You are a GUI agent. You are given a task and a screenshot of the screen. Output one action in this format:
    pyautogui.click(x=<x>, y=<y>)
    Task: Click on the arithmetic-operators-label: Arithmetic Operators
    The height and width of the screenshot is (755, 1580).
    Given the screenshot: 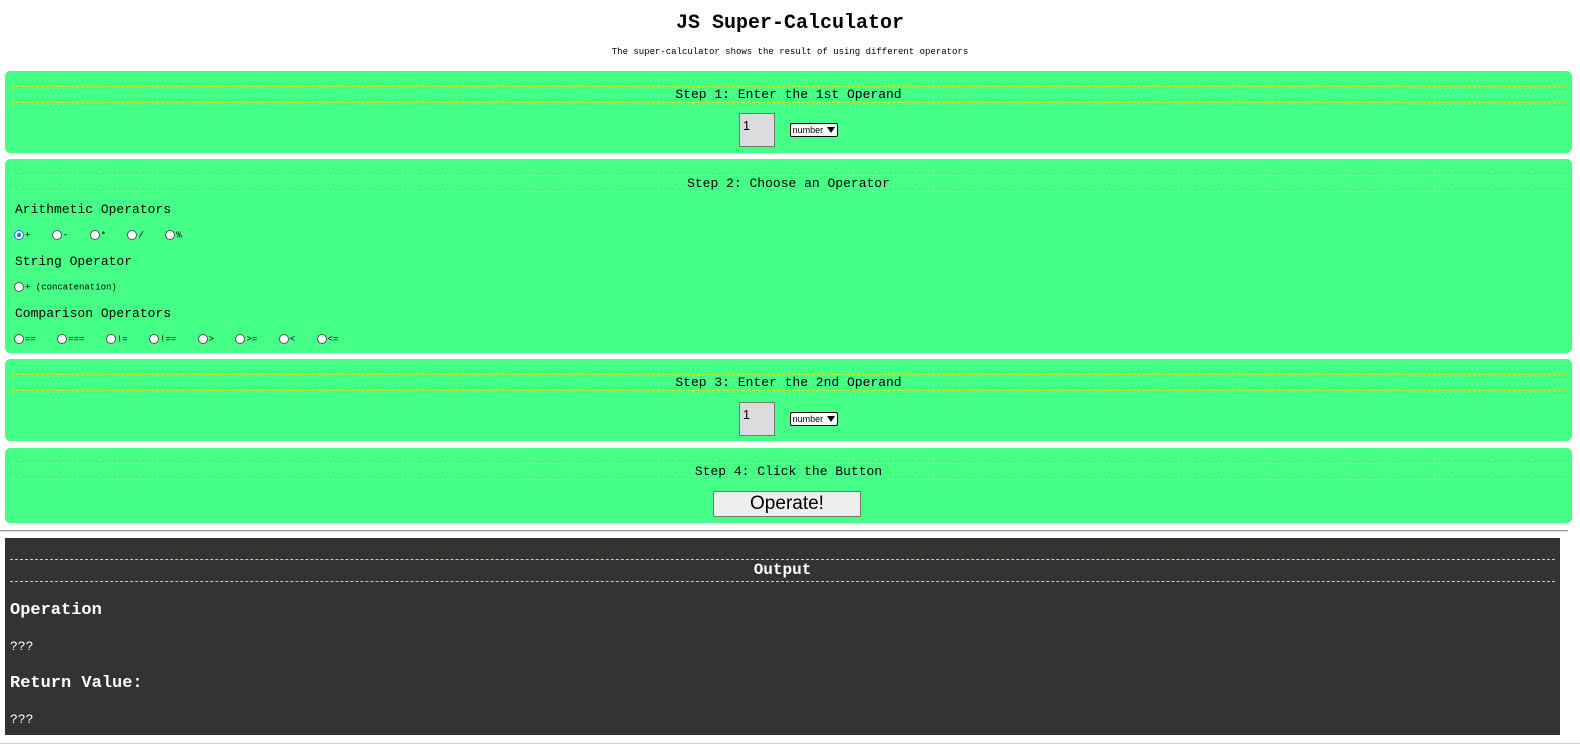 What is the action you would take?
    pyautogui.click(x=93, y=209)
    